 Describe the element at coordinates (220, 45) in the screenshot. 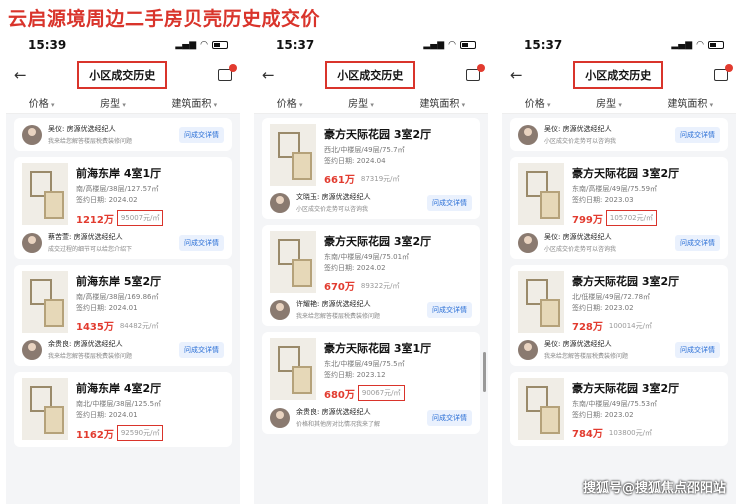

I see `battery-icon` at that location.